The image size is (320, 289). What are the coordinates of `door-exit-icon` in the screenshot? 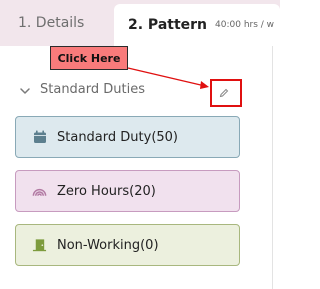 It's located at (39, 245).